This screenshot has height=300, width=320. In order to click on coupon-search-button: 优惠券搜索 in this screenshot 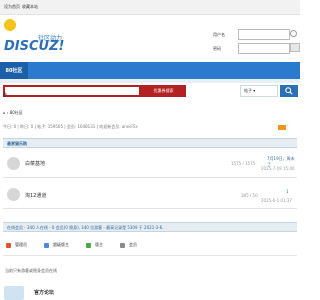, I will do `click(163, 91)`.